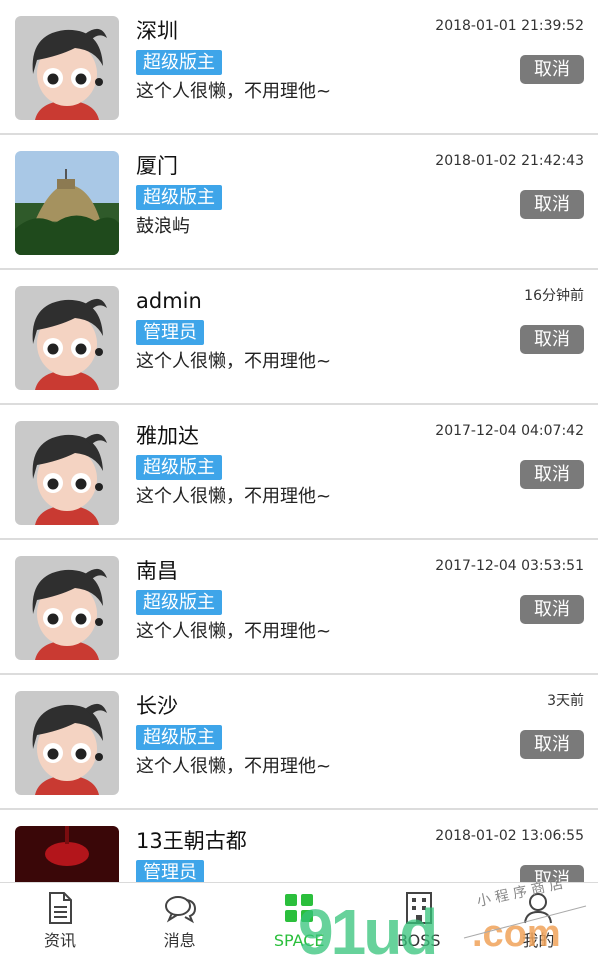  I want to click on list-item: 南昌超级版主这个人很懒，不用理他~ 2017-12-04 03:53:51 取消, so click(299, 607).